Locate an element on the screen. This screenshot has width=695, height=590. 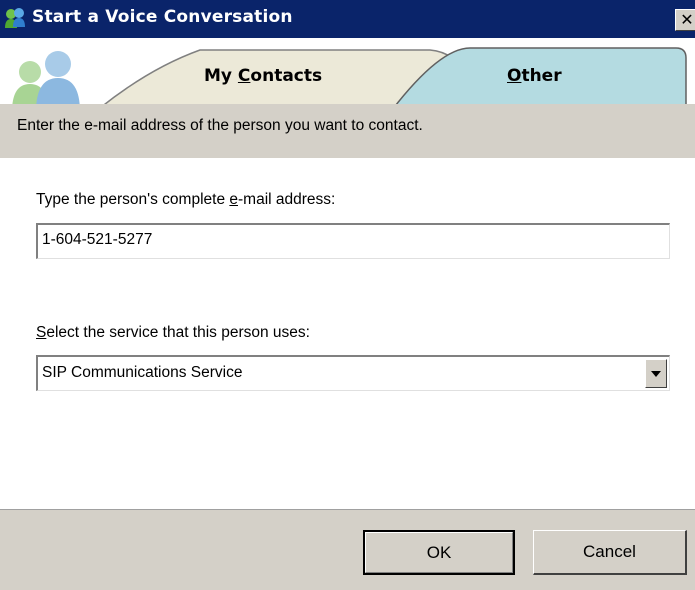
ok-button-label: OK is located at coordinates (439, 552).